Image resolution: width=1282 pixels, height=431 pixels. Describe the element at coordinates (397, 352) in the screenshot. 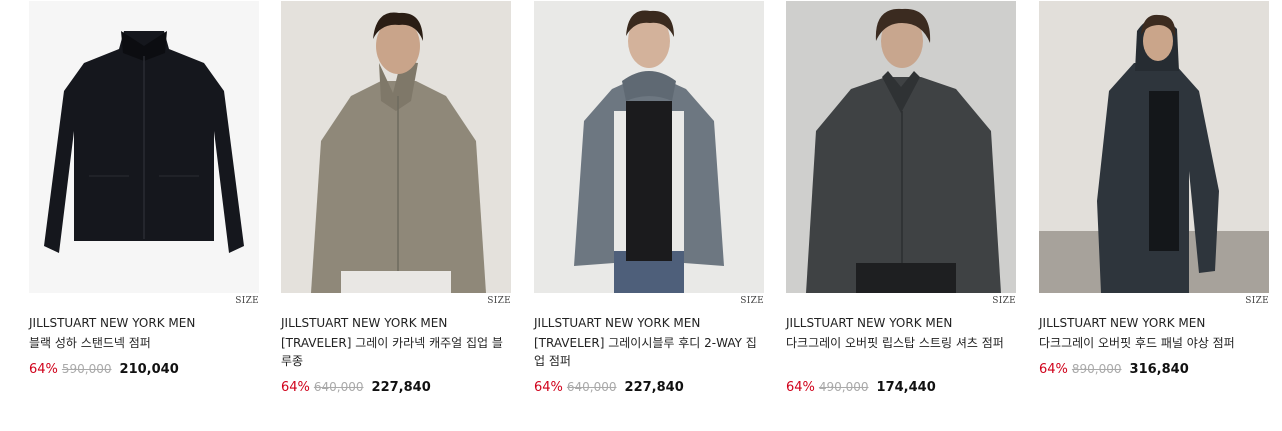

I see `product-name: [TRAVELER] 그레이 카라넥 캐주얼 집업 블루종` at that location.